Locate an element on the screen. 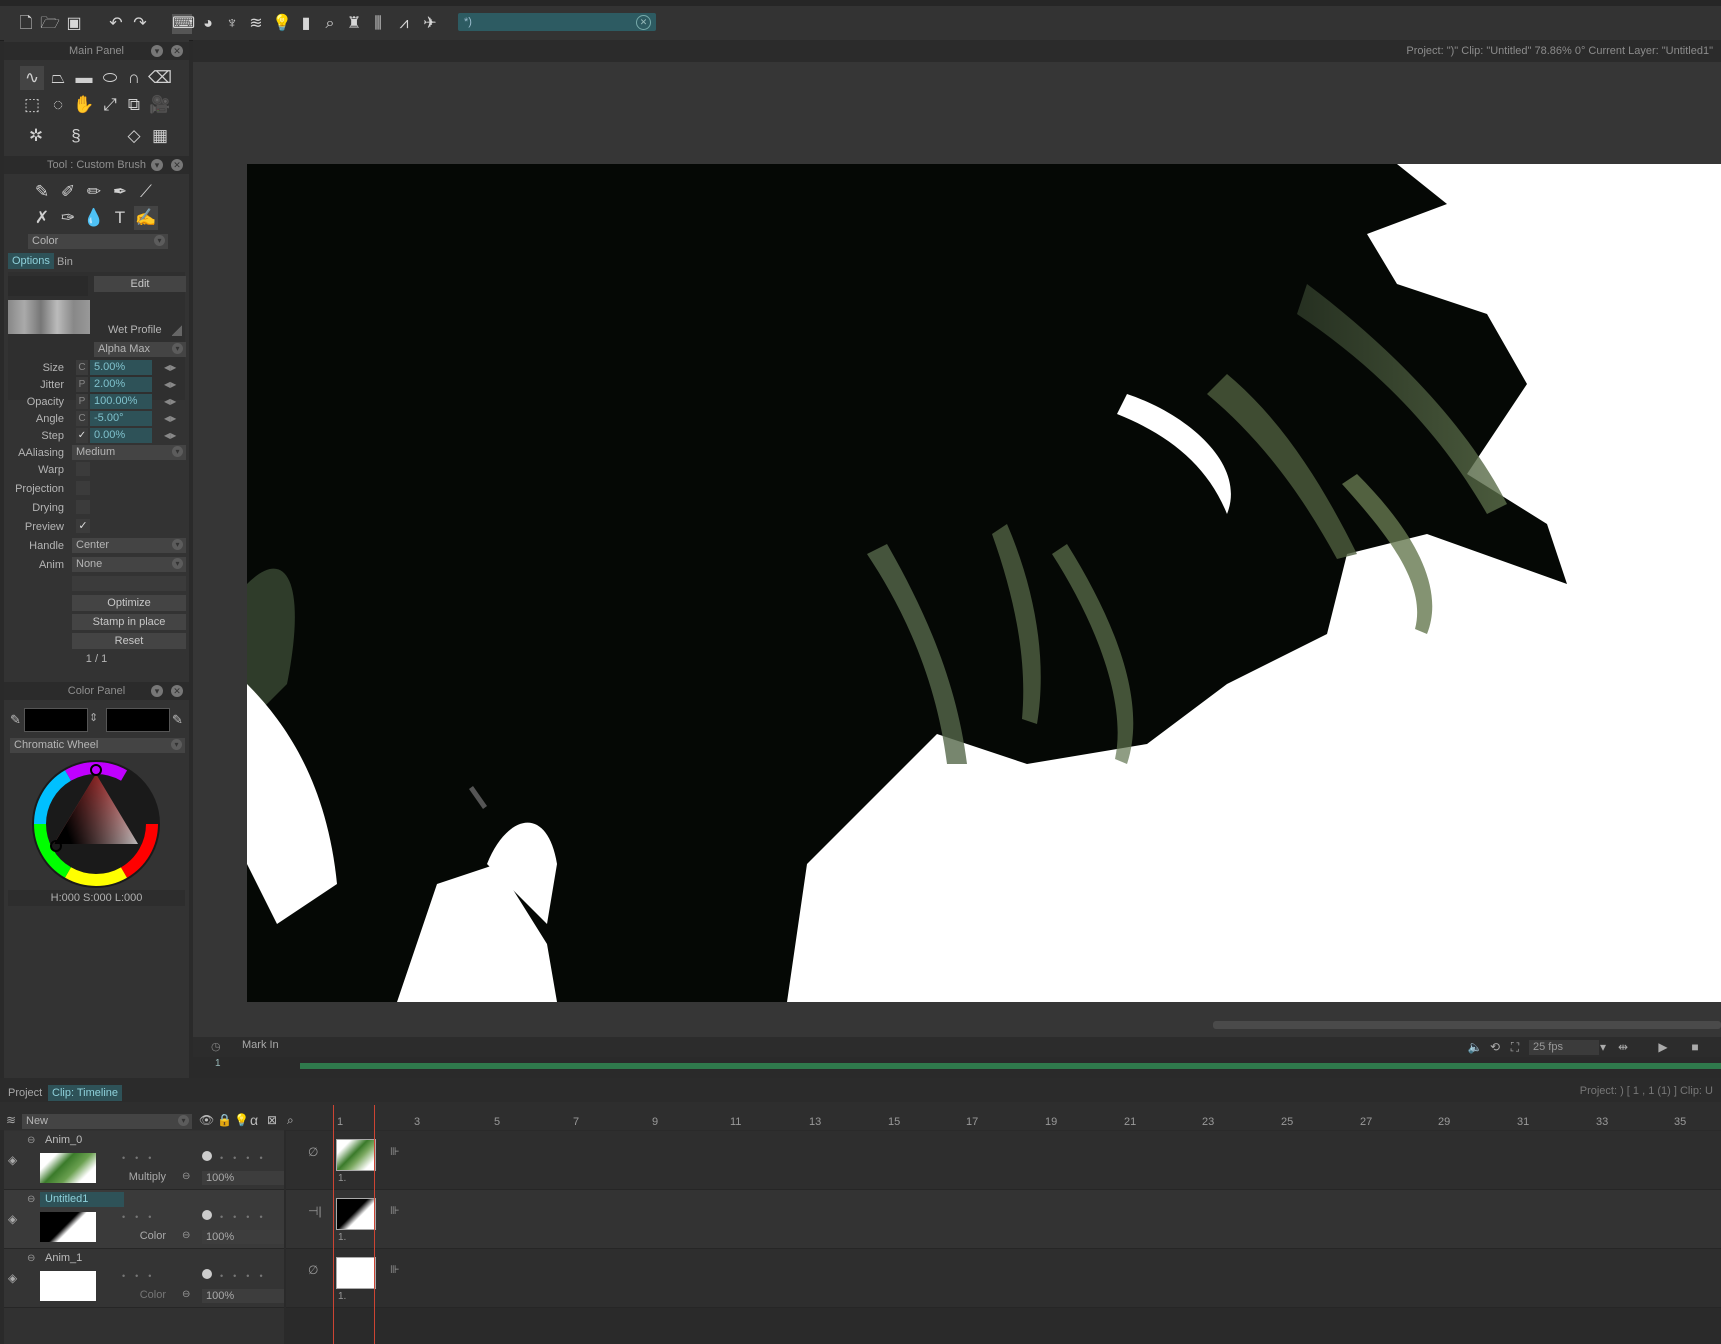 The image size is (1721, 1344). jitter-field: 2.00% is located at coordinates (121, 384).